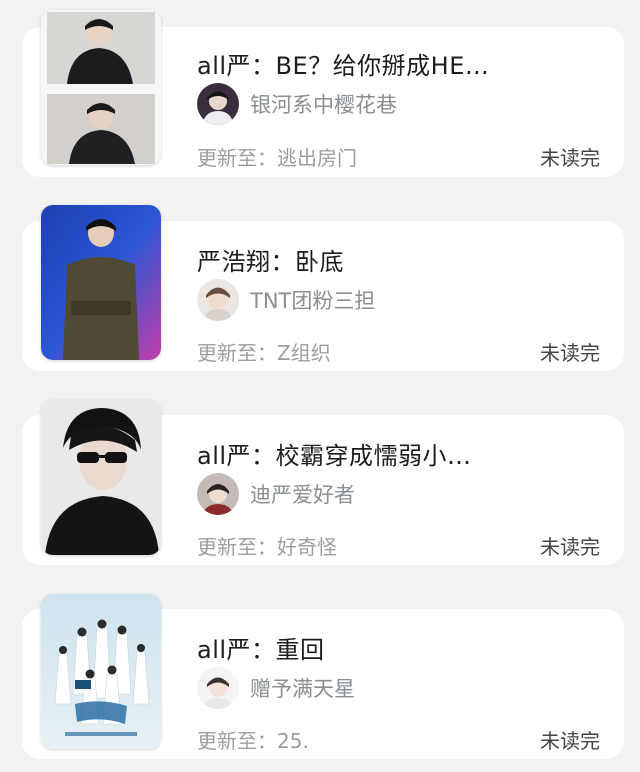 The height and width of the screenshot is (772, 640). I want to click on author-row: 赠予满天星, so click(276, 688).